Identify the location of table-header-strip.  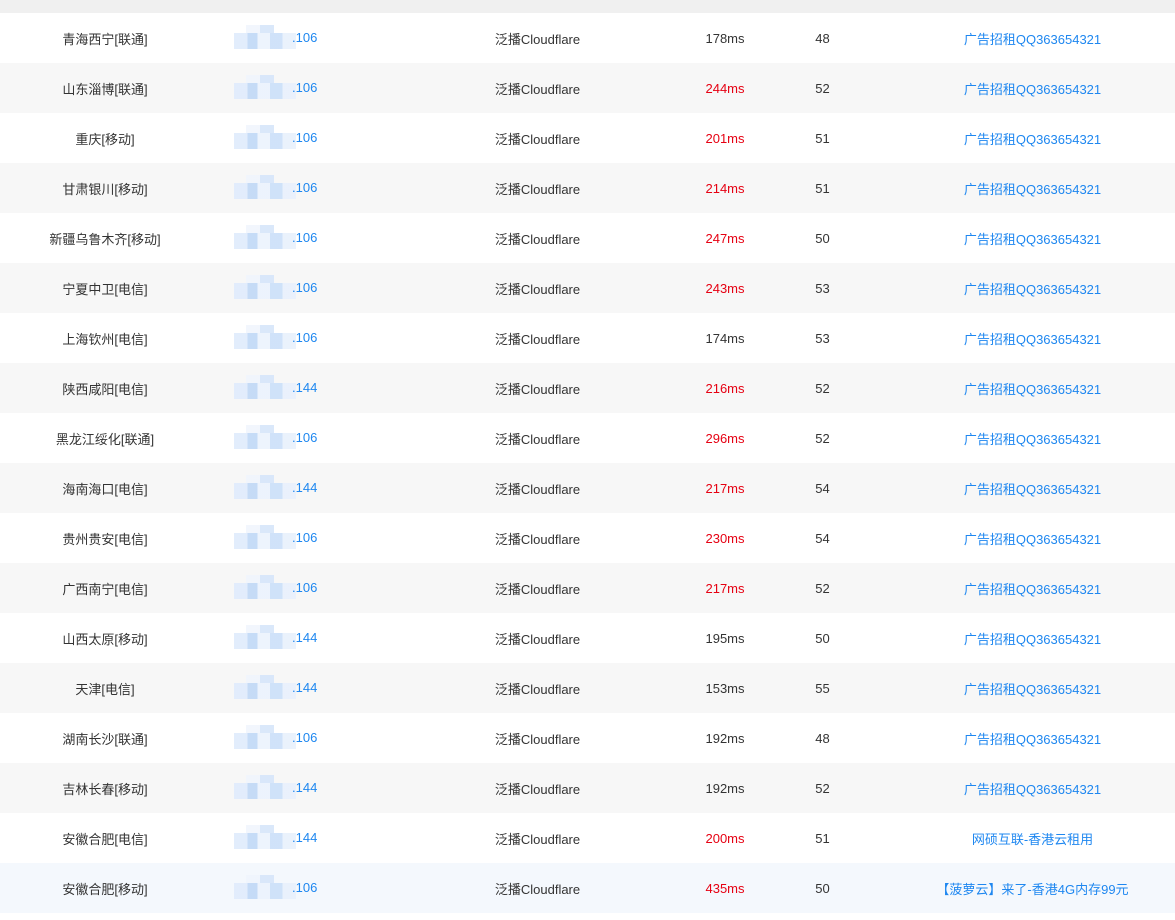
(587, 6).